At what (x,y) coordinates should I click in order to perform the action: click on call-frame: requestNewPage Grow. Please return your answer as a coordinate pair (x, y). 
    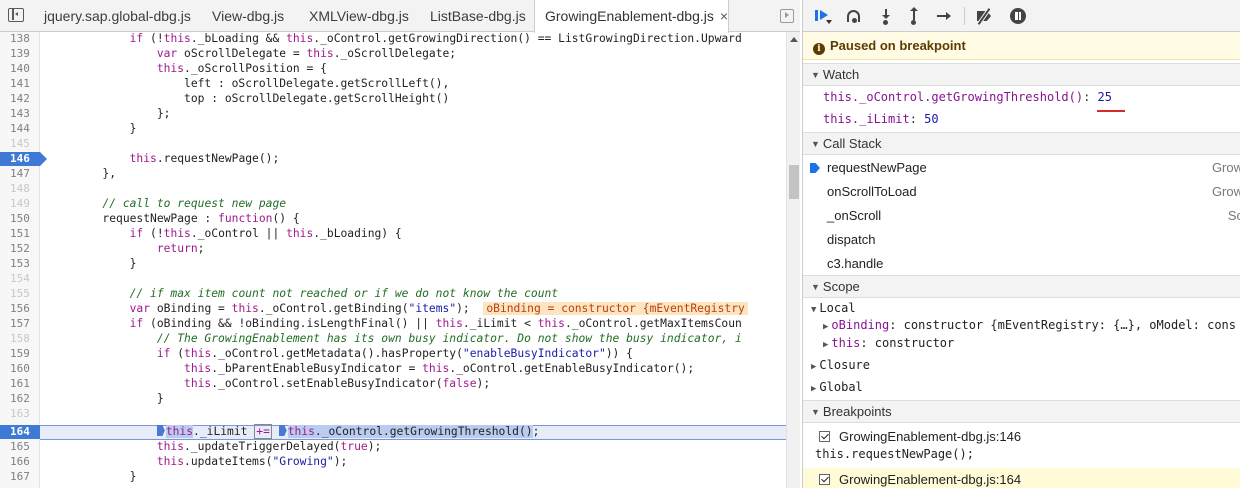
    Looking at the image, I should click on (1021, 168).